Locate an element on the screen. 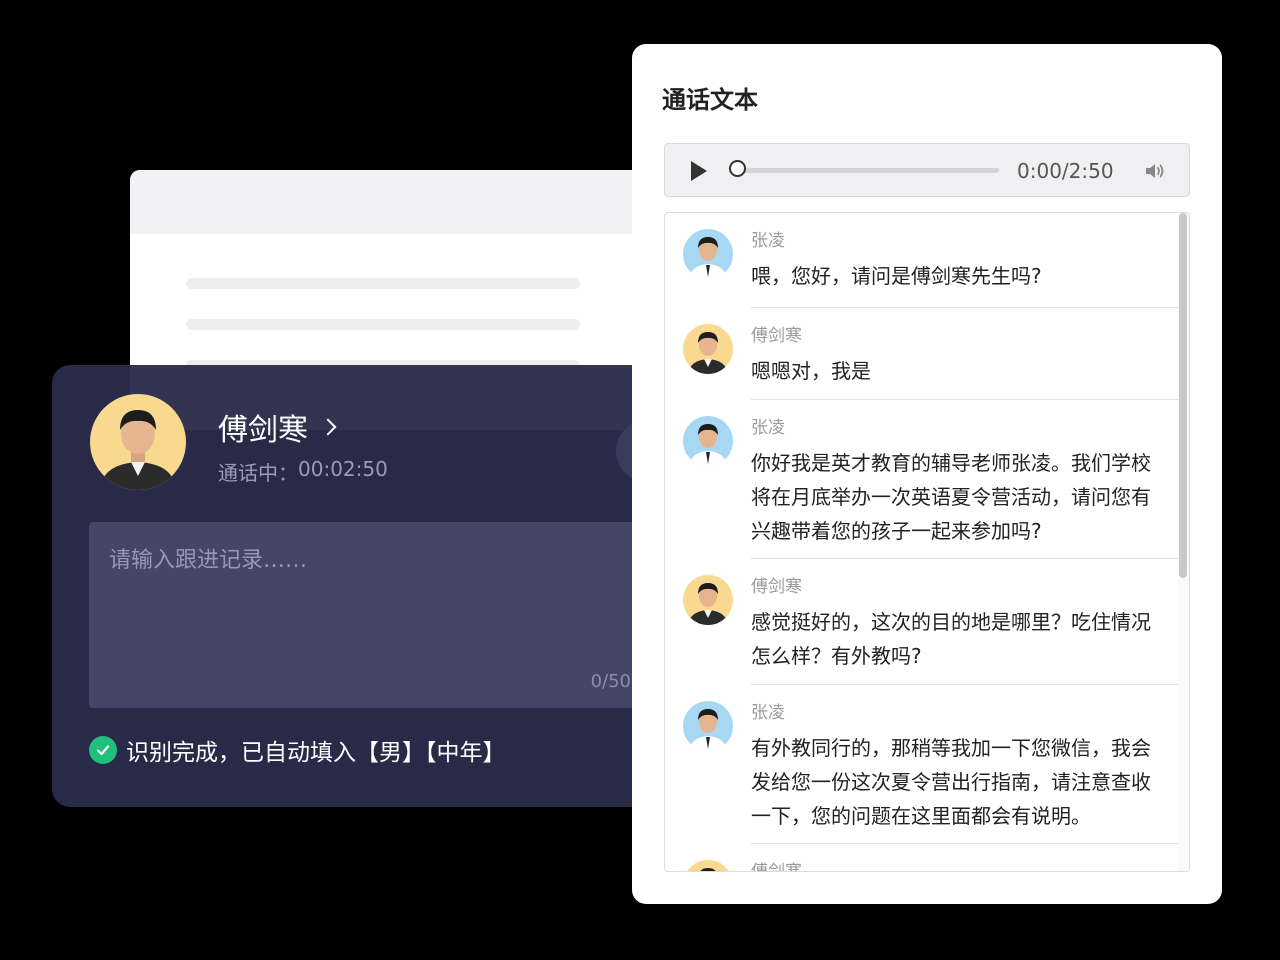 This screenshot has width=1280, height=960. transcript-message: 张凌 喂，您好，请问是傅剑寒先生吗? is located at coordinates (927, 260).